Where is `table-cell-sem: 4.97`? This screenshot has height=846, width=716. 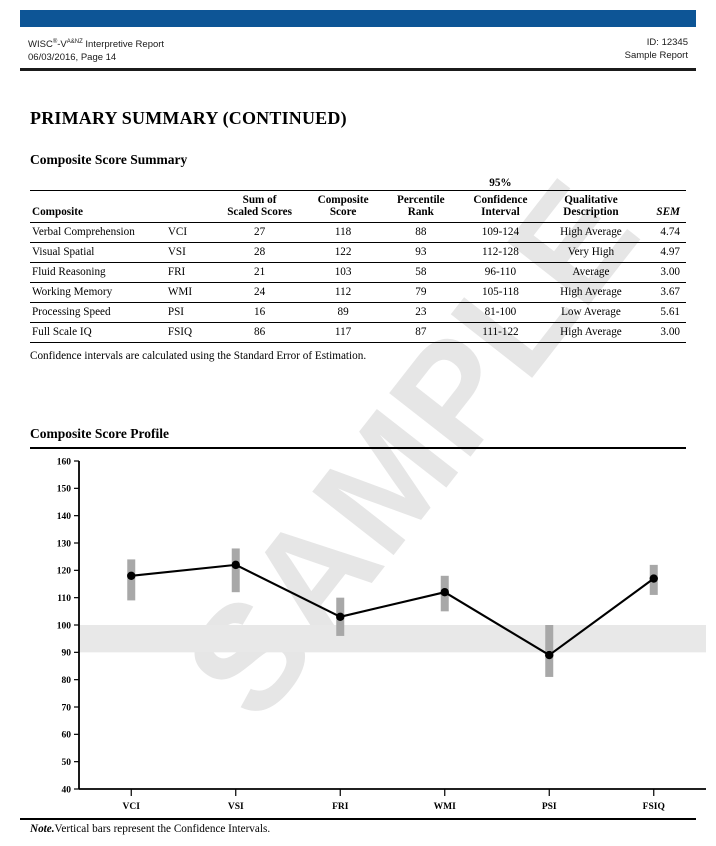
table-cell-sem: 4.97 is located at coordinates (663, 252).